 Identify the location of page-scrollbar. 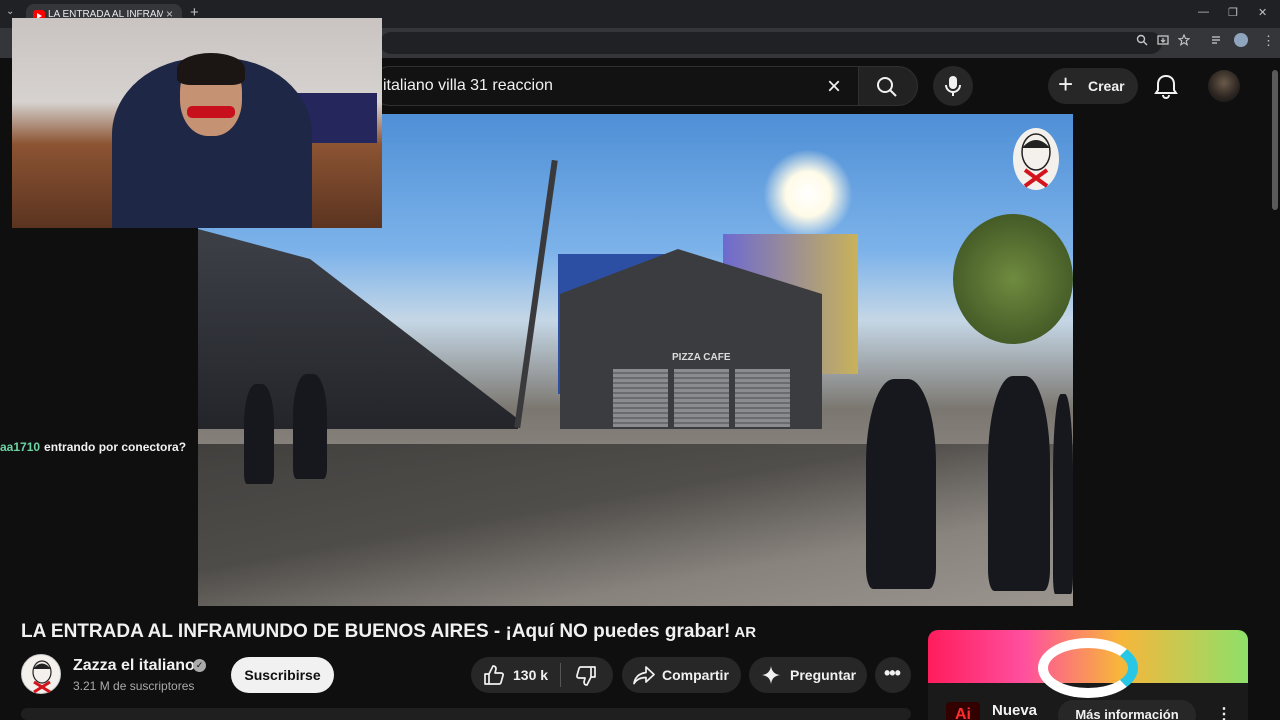
(1275, 140).